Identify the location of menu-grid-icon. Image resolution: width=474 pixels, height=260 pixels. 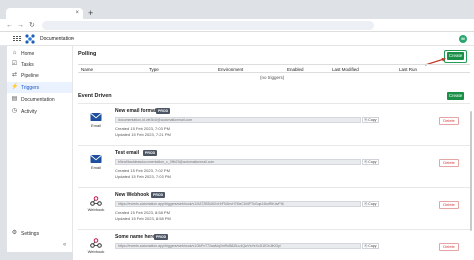
(17, 39).